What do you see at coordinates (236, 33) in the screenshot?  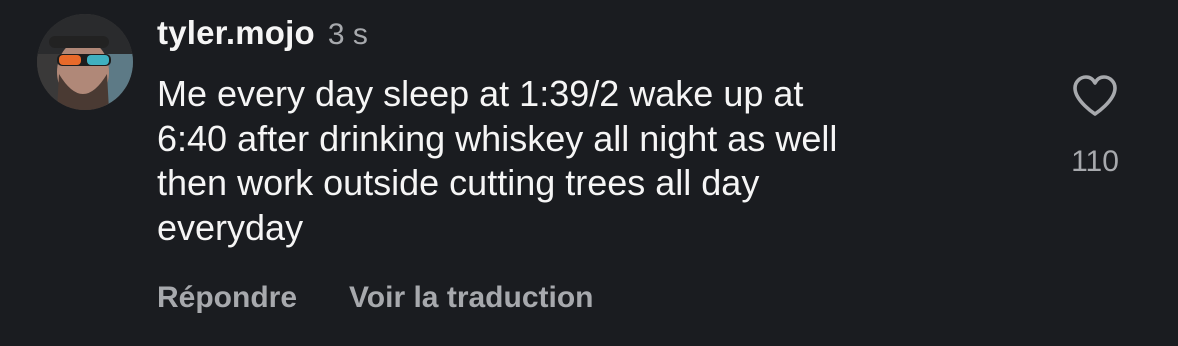 I see `username: tyler.mojo` at bounding box center [236, 33].